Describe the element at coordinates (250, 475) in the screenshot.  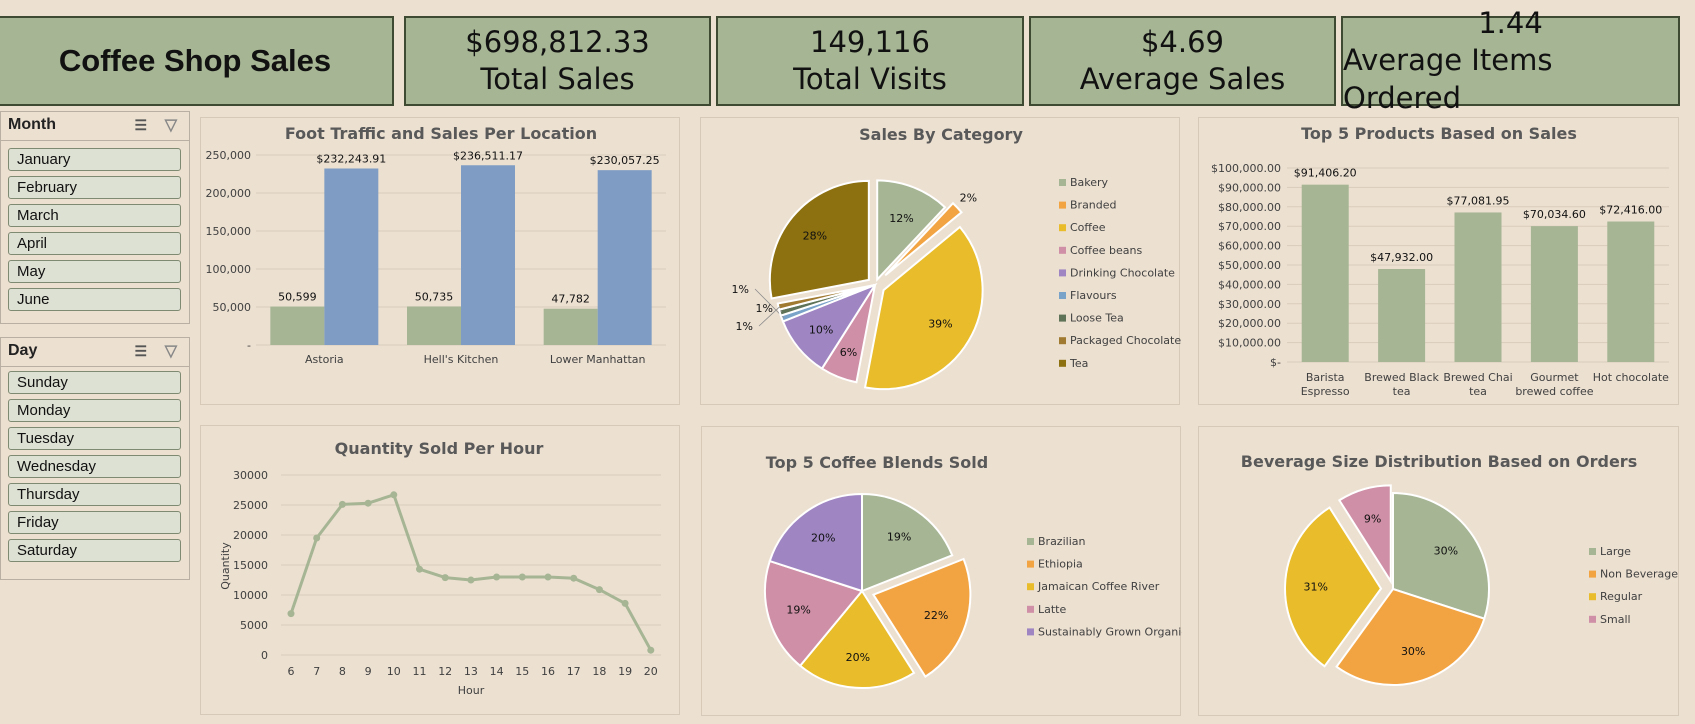
I see `y-tick-label: 30000` at that location.